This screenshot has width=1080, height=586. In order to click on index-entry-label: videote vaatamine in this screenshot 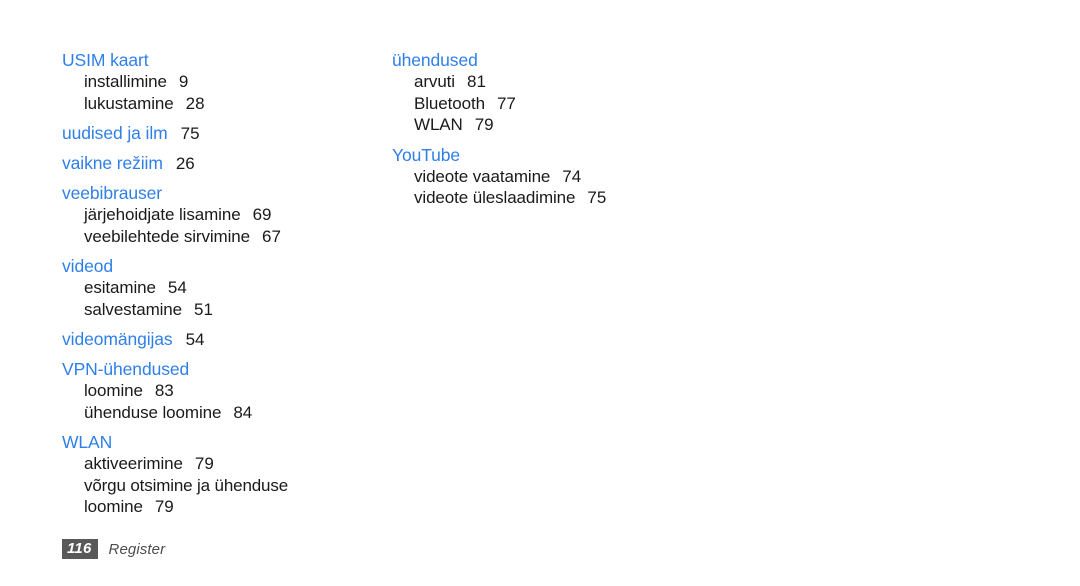, I will do `click(482, 177)`.